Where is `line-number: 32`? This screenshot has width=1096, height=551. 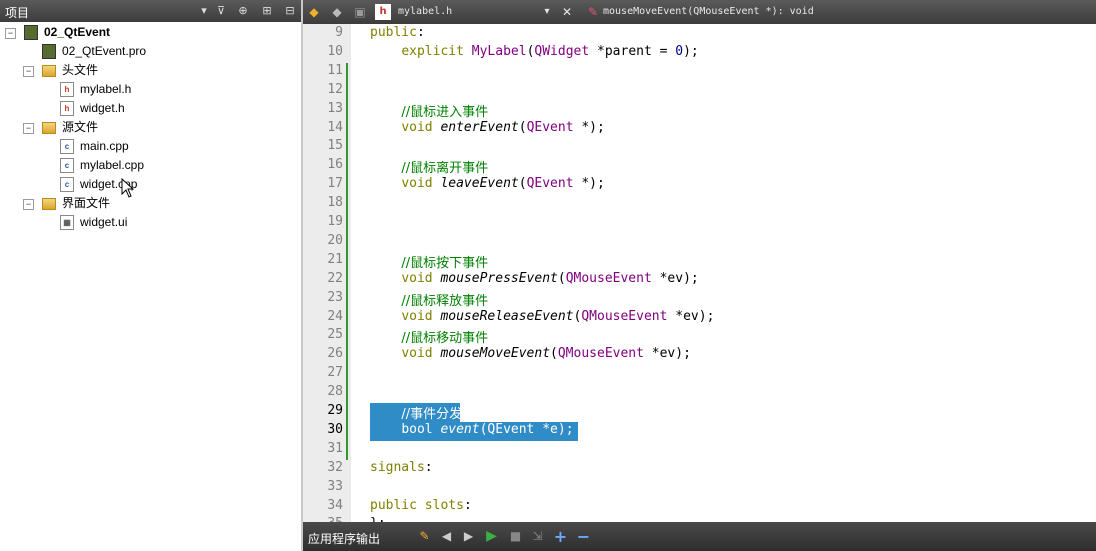 line-number: 32 is located at coordinates (335, 467).